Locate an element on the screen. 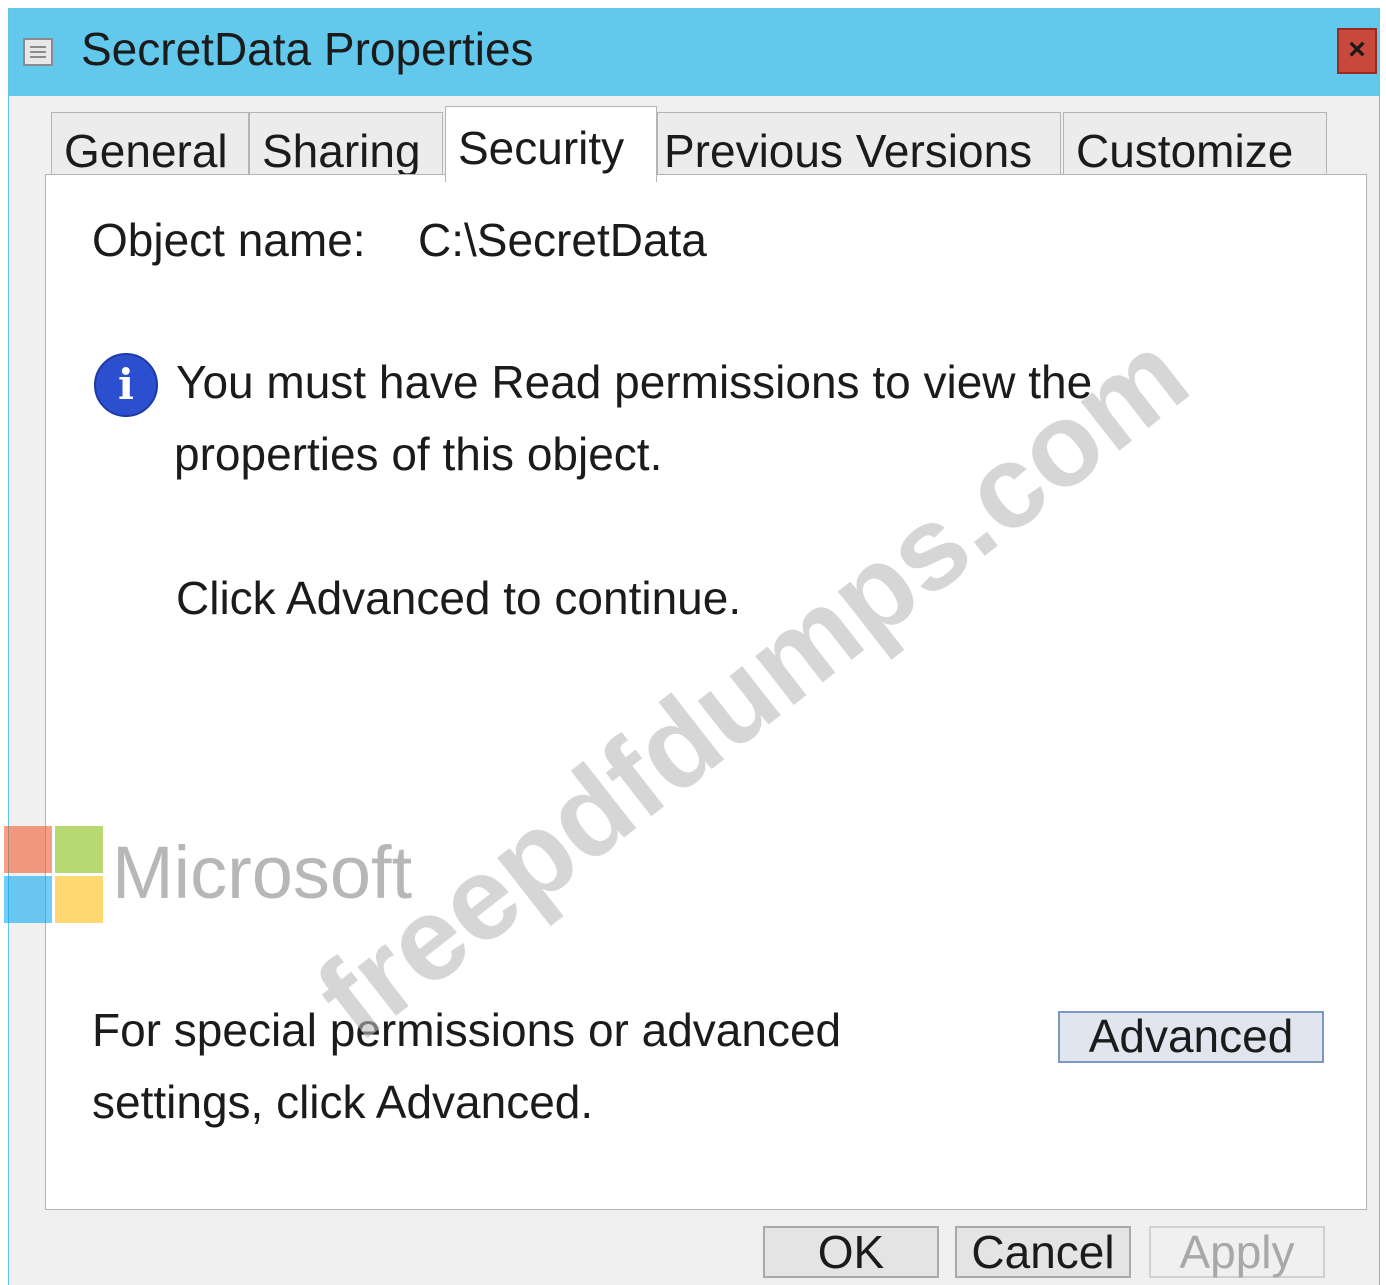 This screenshot has width=1386, height=1285. logo-square-green is located at coordinates (79, 849).